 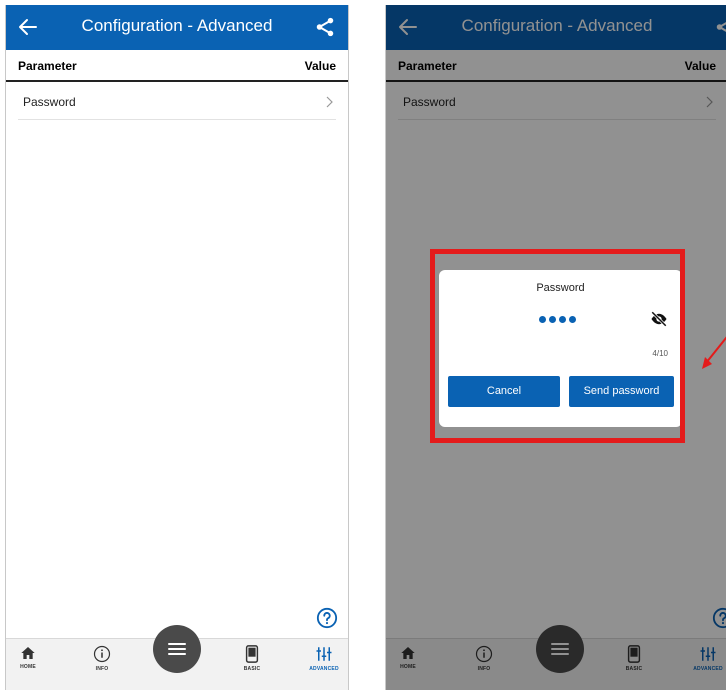 I want to click on nav-advanced: ADVANCED, so click(x=324, y=666).